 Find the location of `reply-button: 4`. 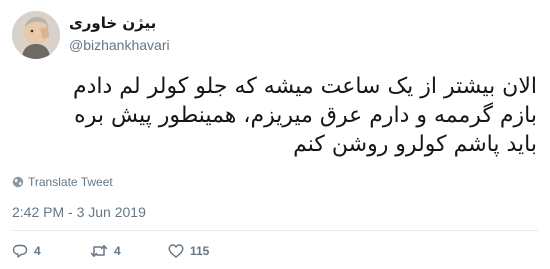

reply-button: 4 is located at coordinates (26, 251).